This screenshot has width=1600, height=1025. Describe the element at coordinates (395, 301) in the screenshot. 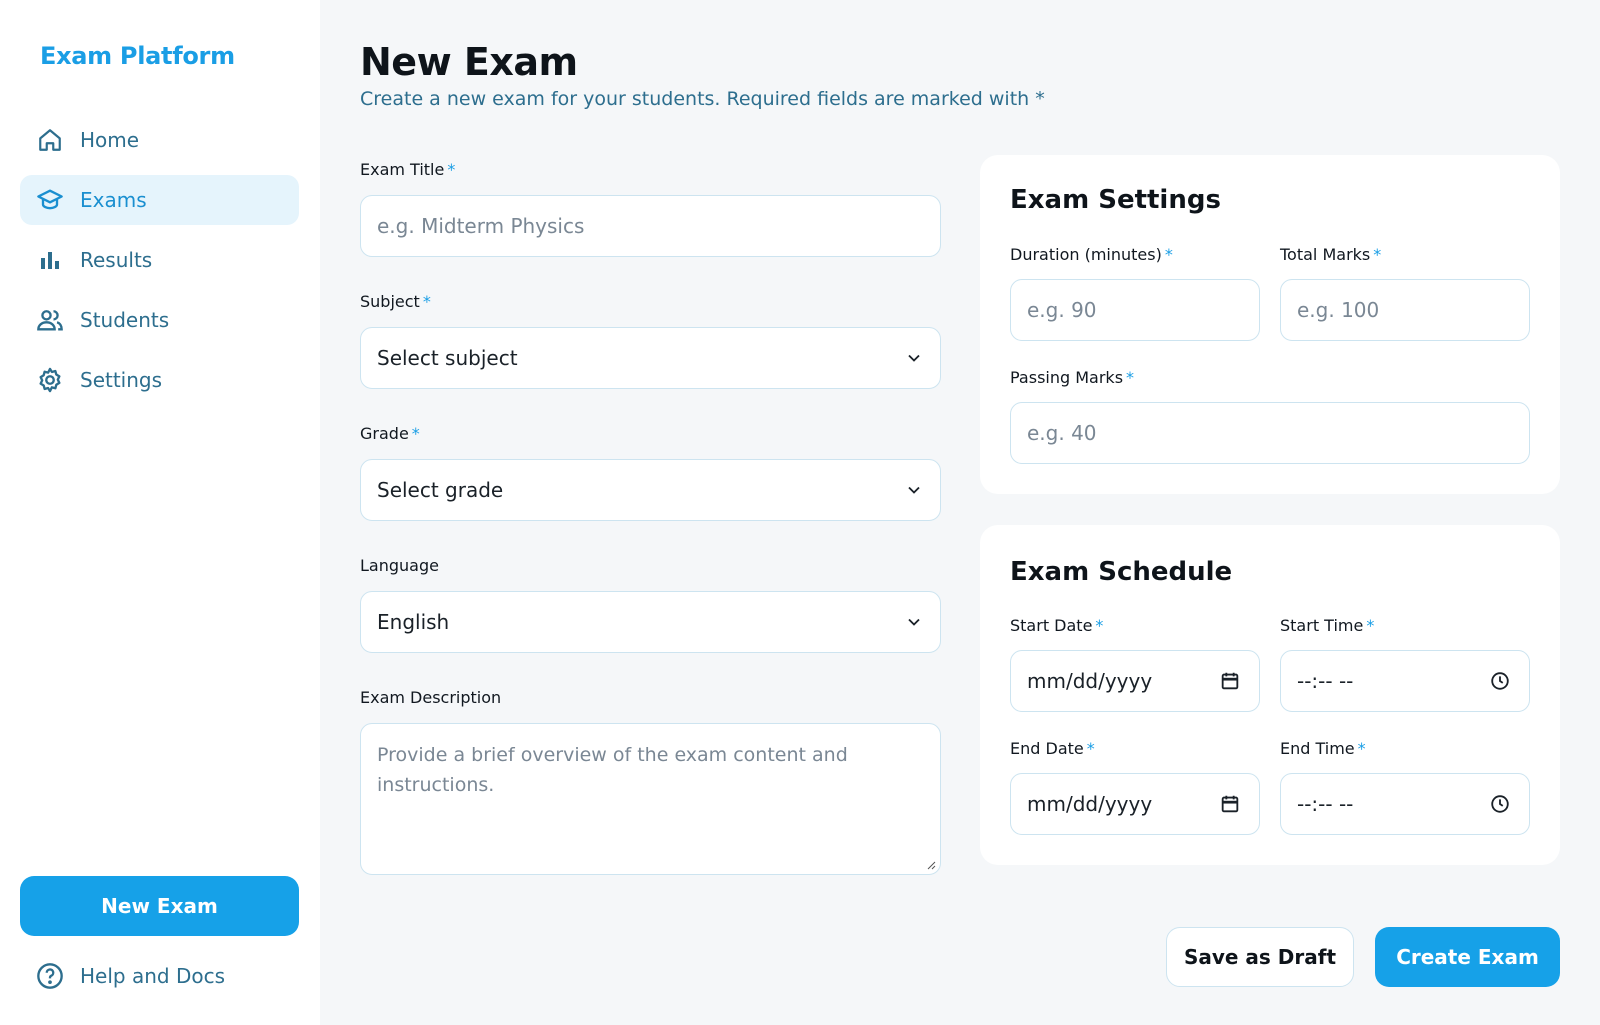

I see `subject-label: Subject *` at that location.